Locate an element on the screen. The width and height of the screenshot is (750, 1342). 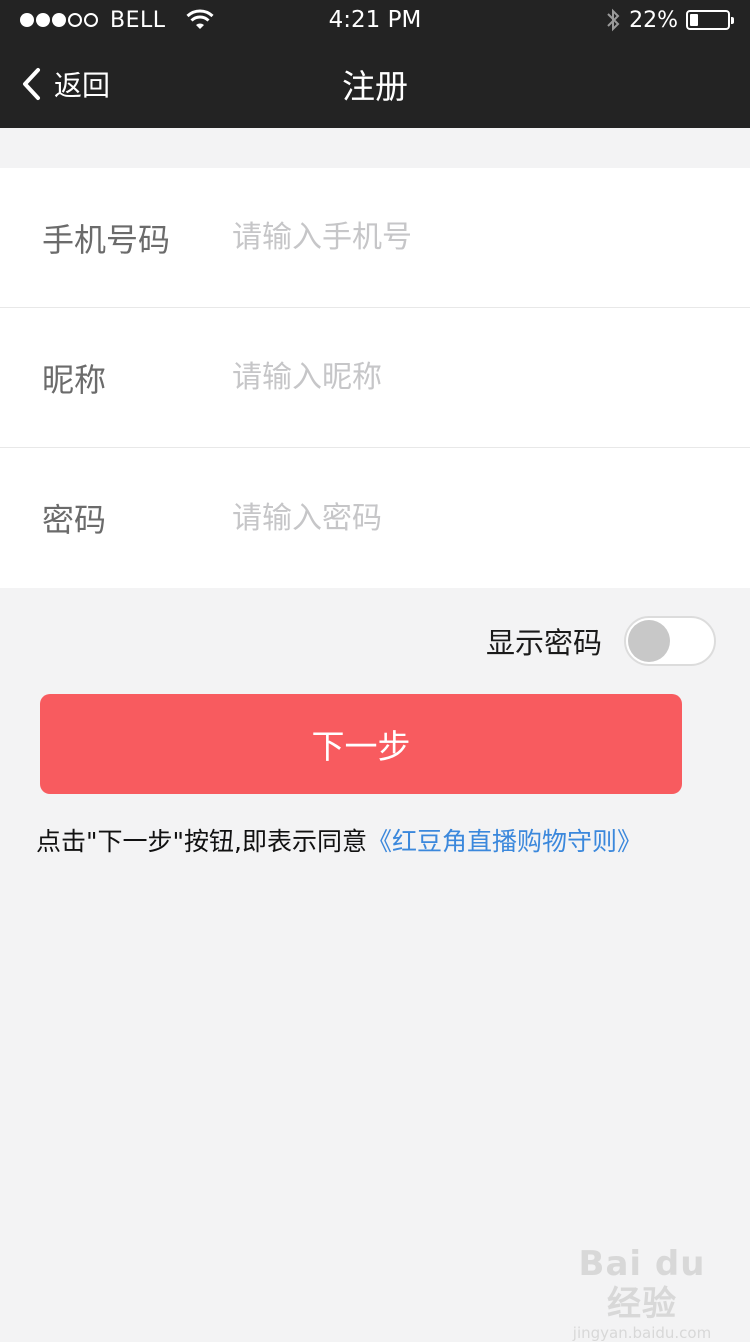
watermark-logo: Bai du 经验 is located at coordinates (642, 1284).